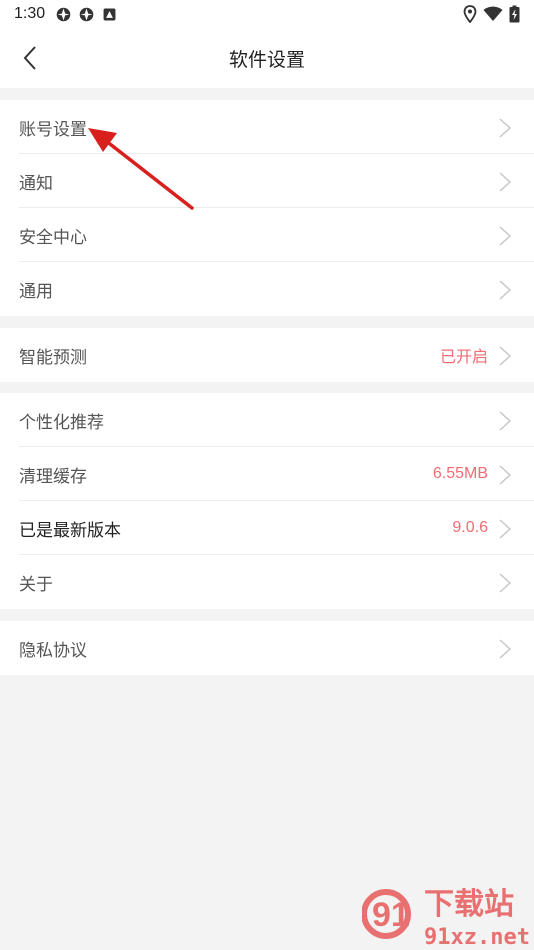 Image resolution: width=534 pixels, height=950 pixels. I want to click on watermark-logo: 91 下载站 91xz.net, so click(446, 918).